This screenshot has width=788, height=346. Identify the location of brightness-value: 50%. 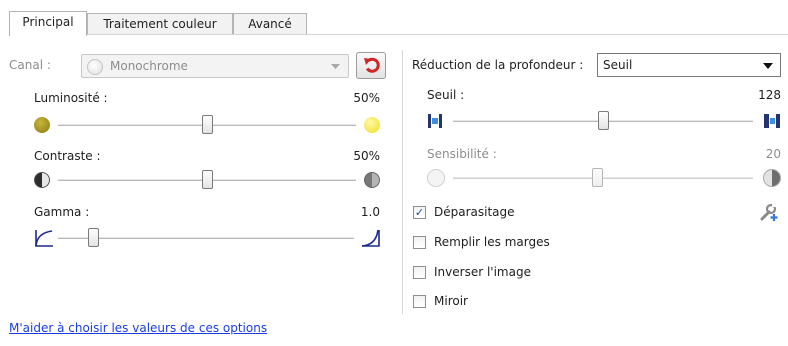
(366, 98).